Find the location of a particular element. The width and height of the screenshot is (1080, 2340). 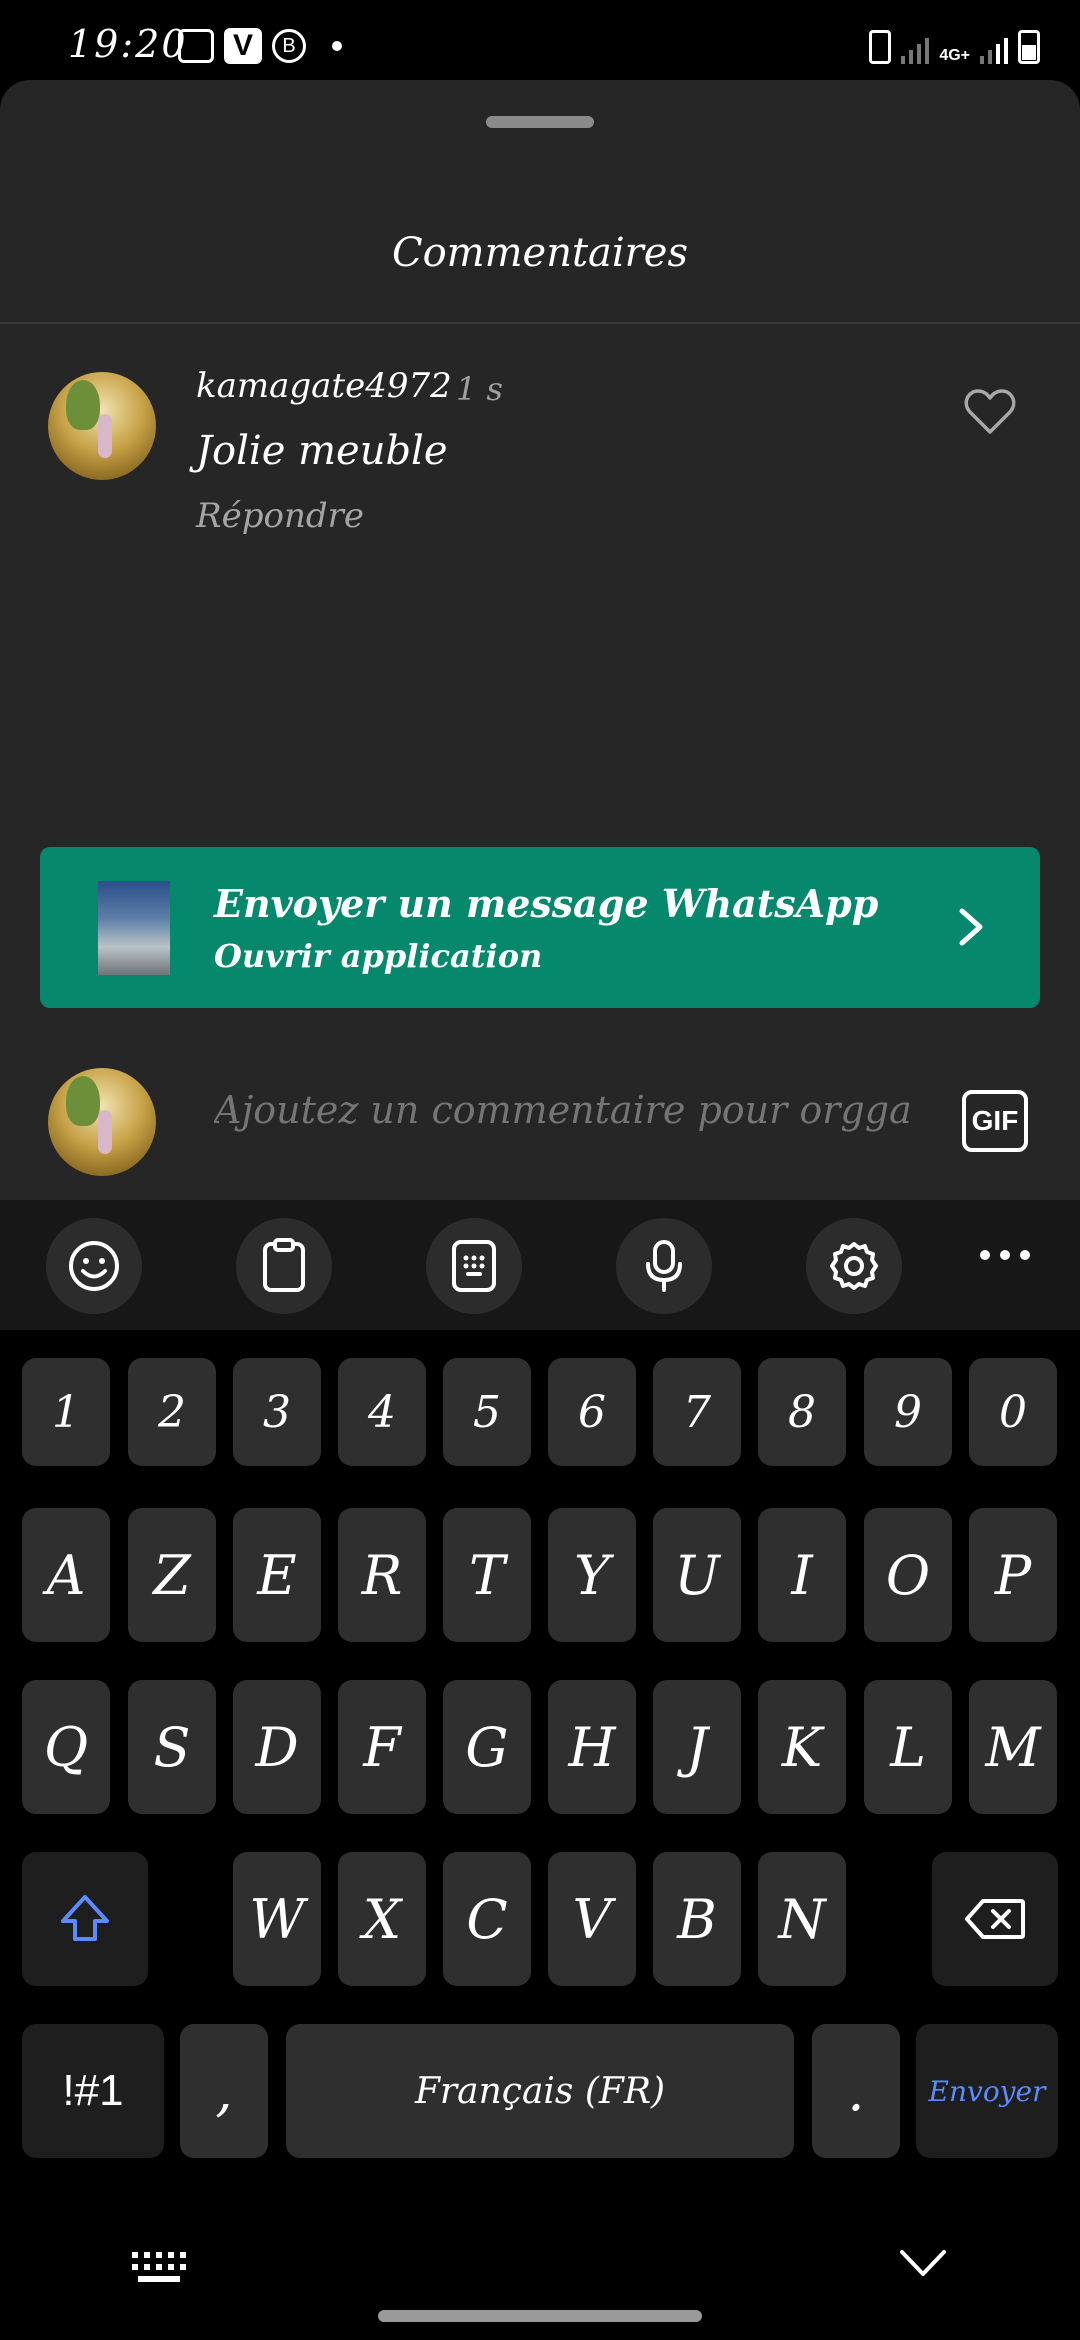

key-a: A is located at coordinates (66, 1575).